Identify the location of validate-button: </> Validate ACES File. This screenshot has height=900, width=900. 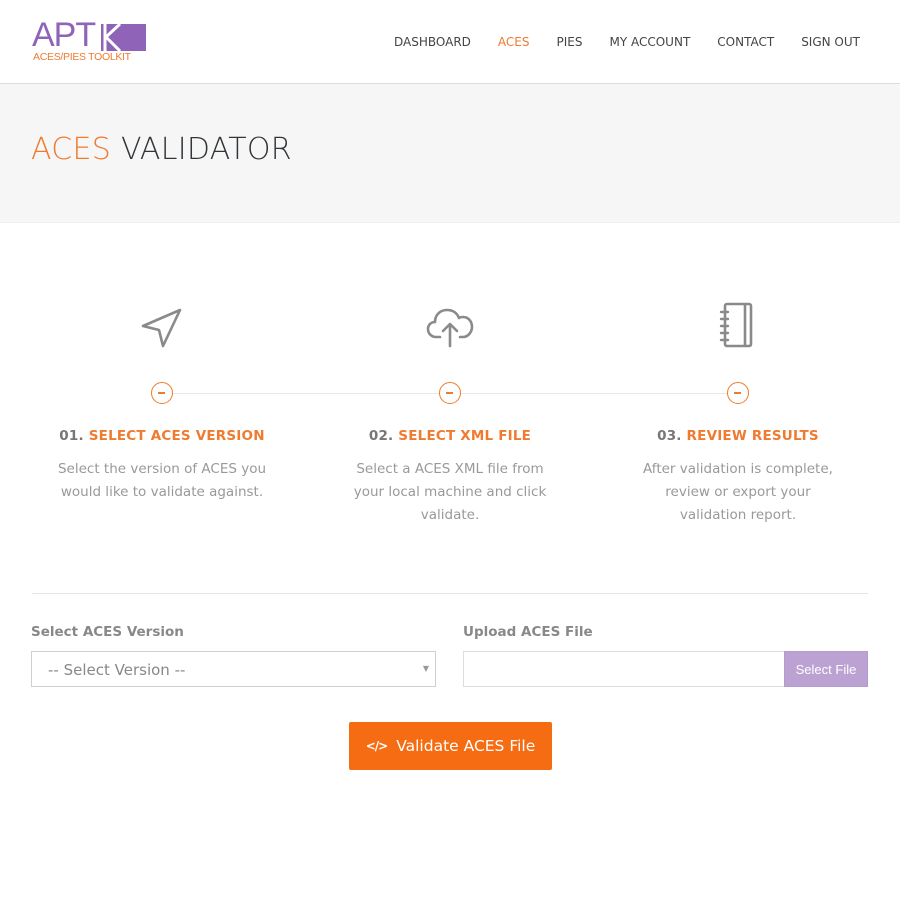
(450, 746).